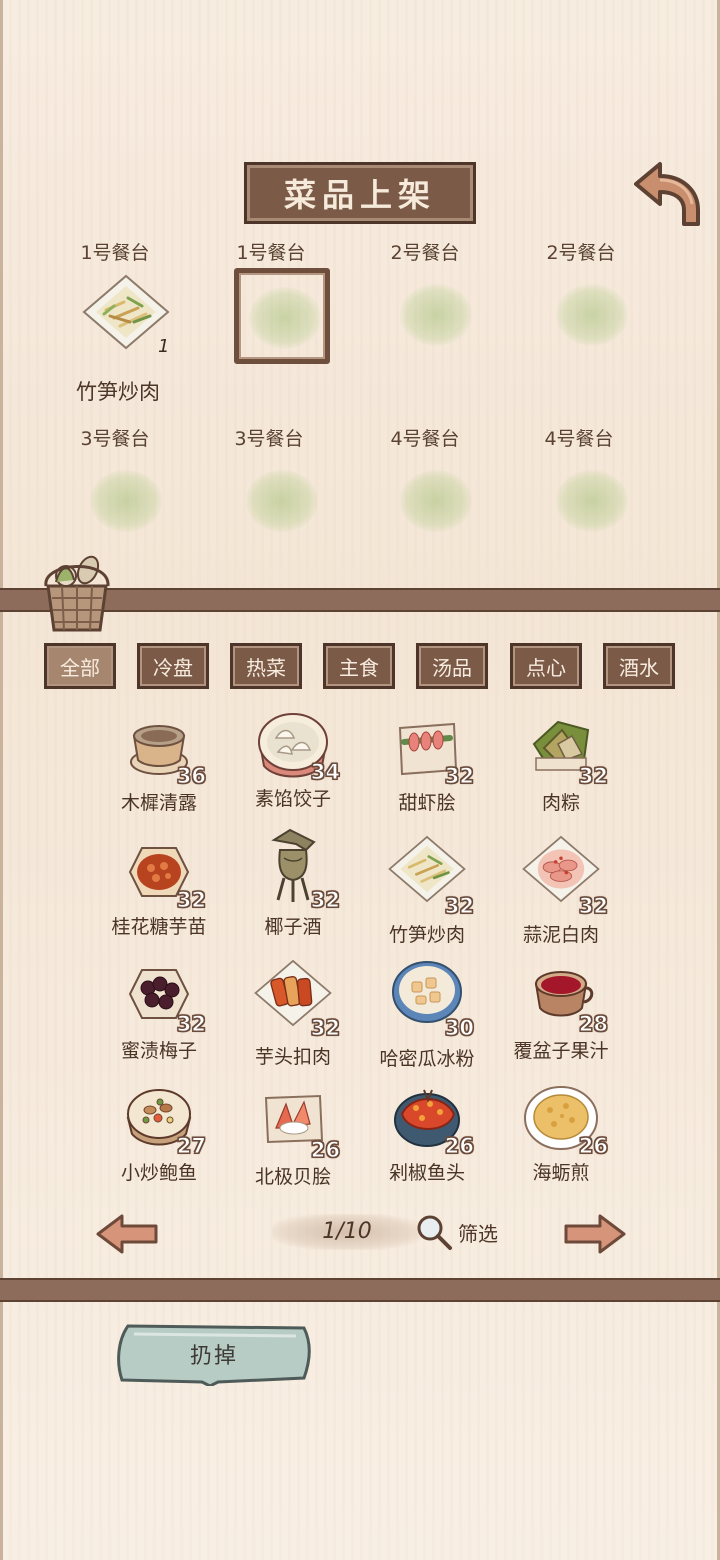 This screenshot has height=1560, width=720. Describe the element at coordinates (80, 666) in the screenshot. I see `tab-all: 全部` at that location.